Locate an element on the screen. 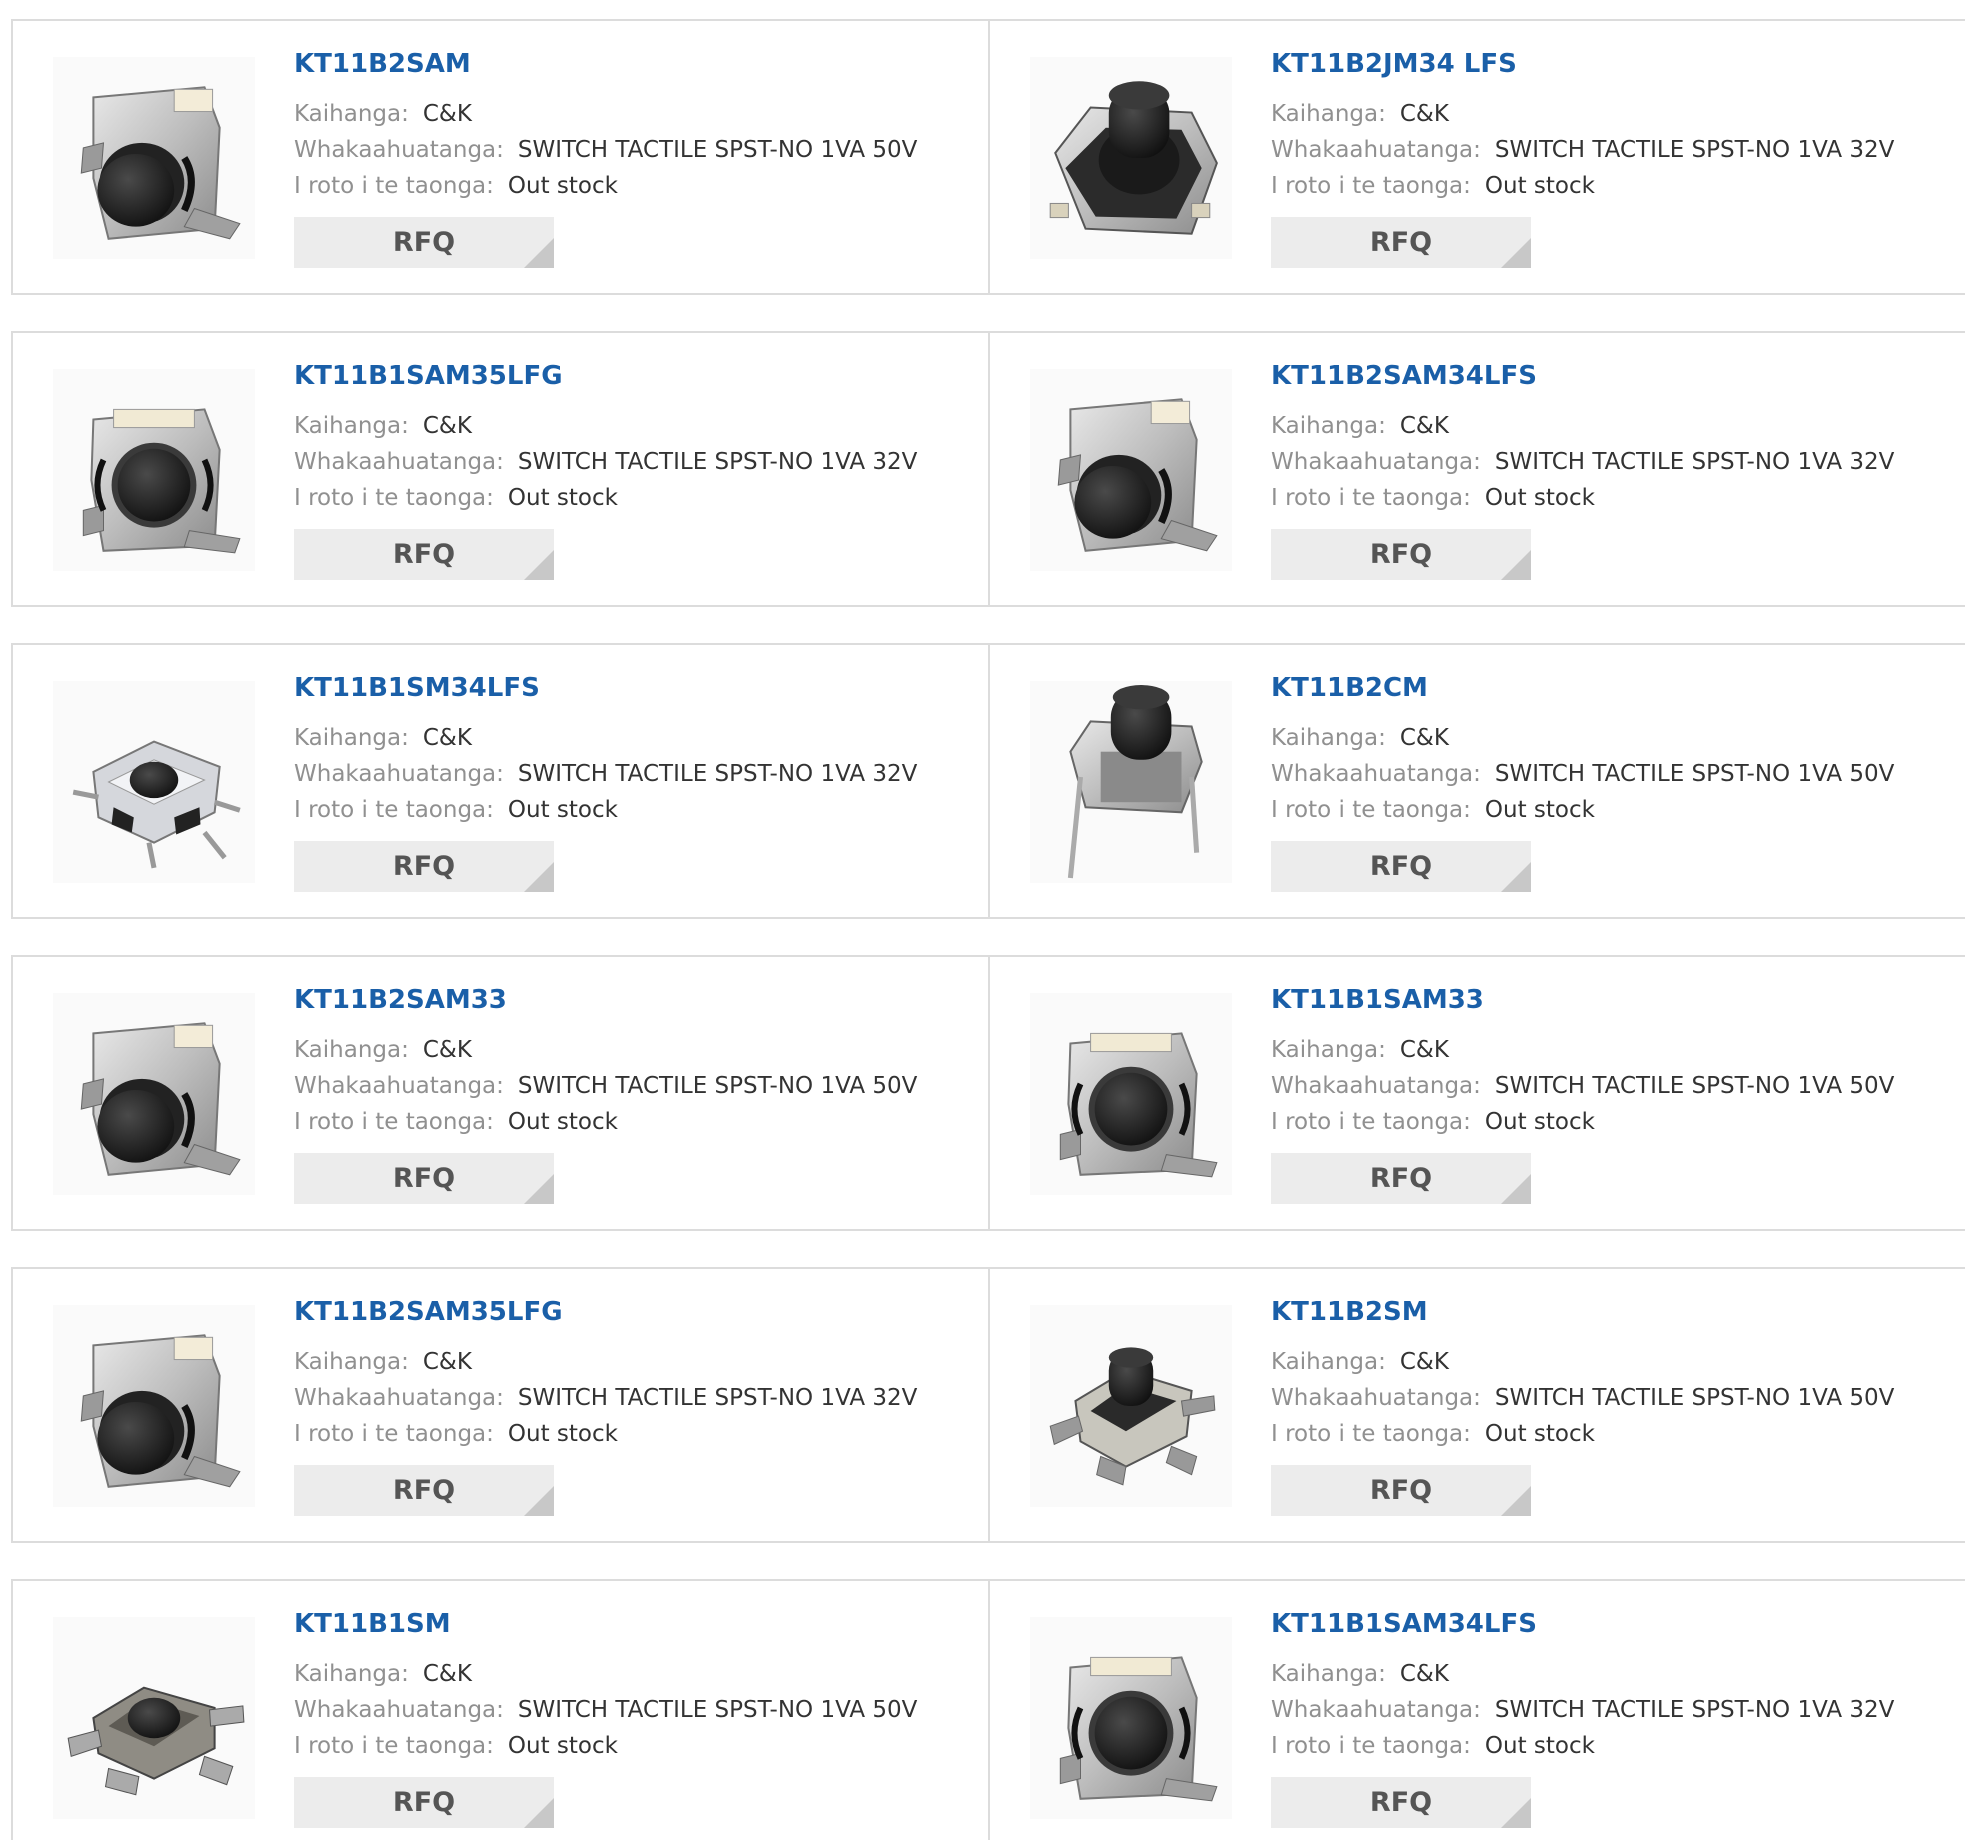 This screenshot has height=1840, width=1965. part-number-link: KT11B2SM is located at coordinates (1582, 1312).